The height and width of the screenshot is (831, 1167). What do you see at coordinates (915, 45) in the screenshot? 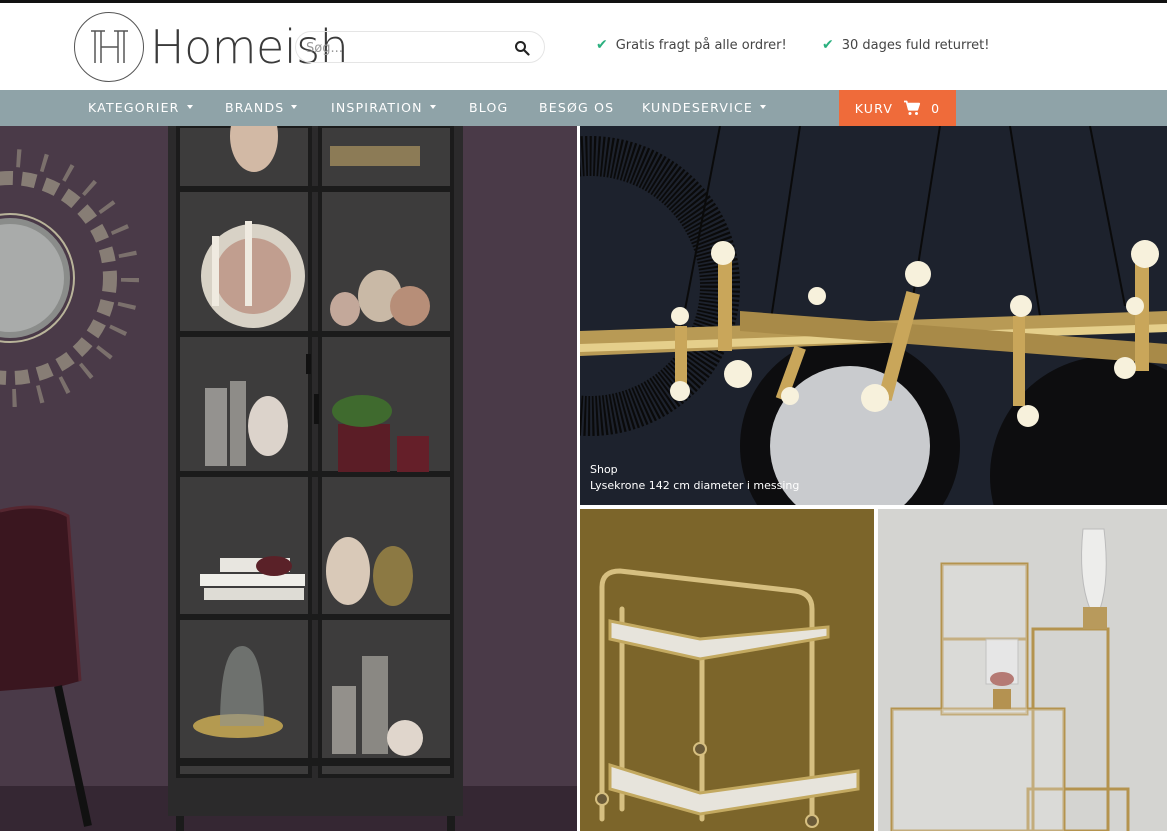
I see `usp-text: 30 dages fuld returret!` at bounding box center [915, 45].